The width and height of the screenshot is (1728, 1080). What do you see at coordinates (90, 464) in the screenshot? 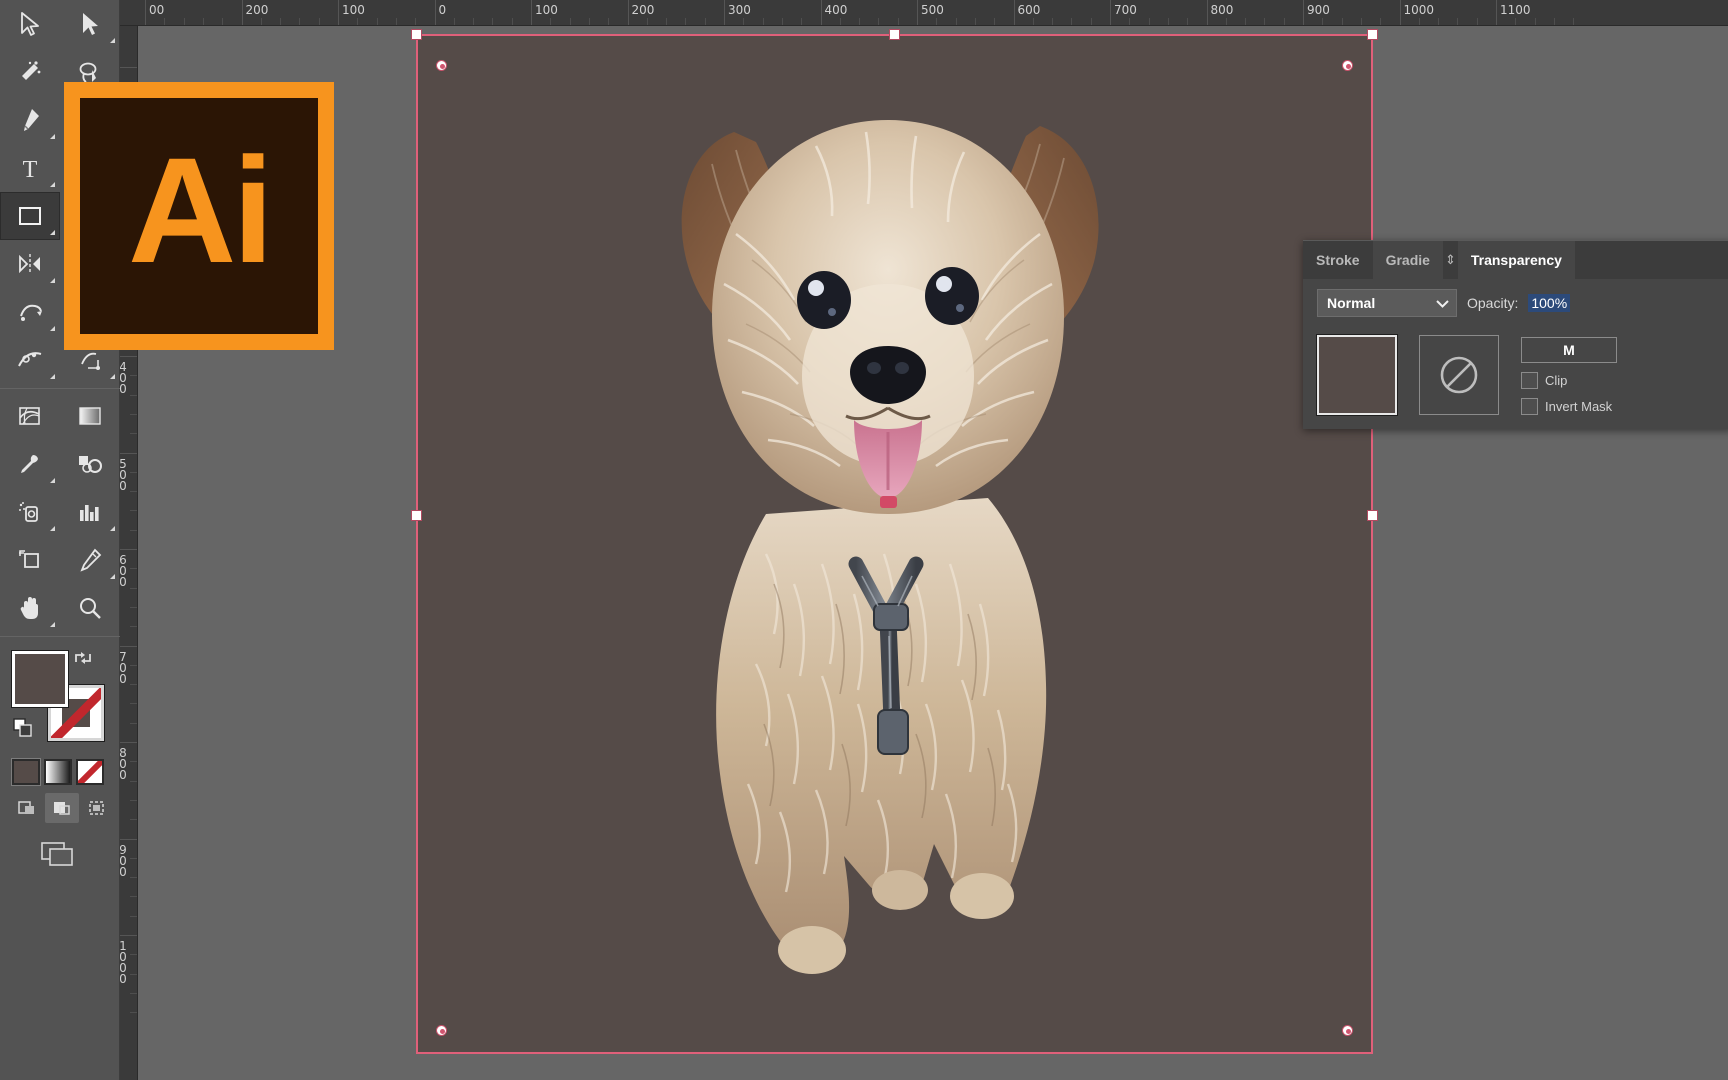
I see `blend-tool` at bounding box center [90, 464].